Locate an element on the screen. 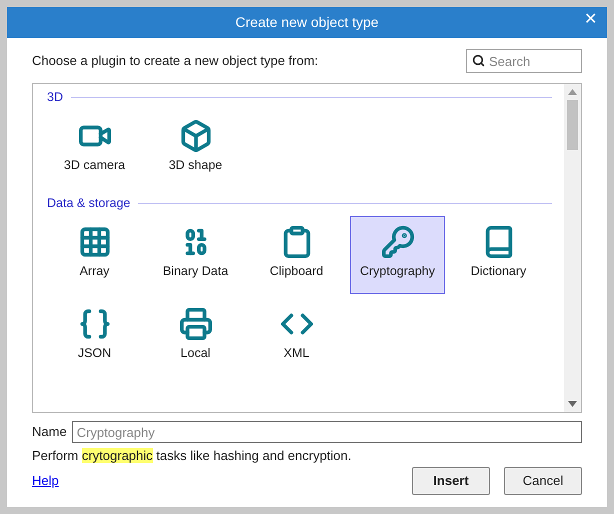 This screenshot has width=614, height=514. plugin-tile: Cryptography is located at coordinates (397, 255).